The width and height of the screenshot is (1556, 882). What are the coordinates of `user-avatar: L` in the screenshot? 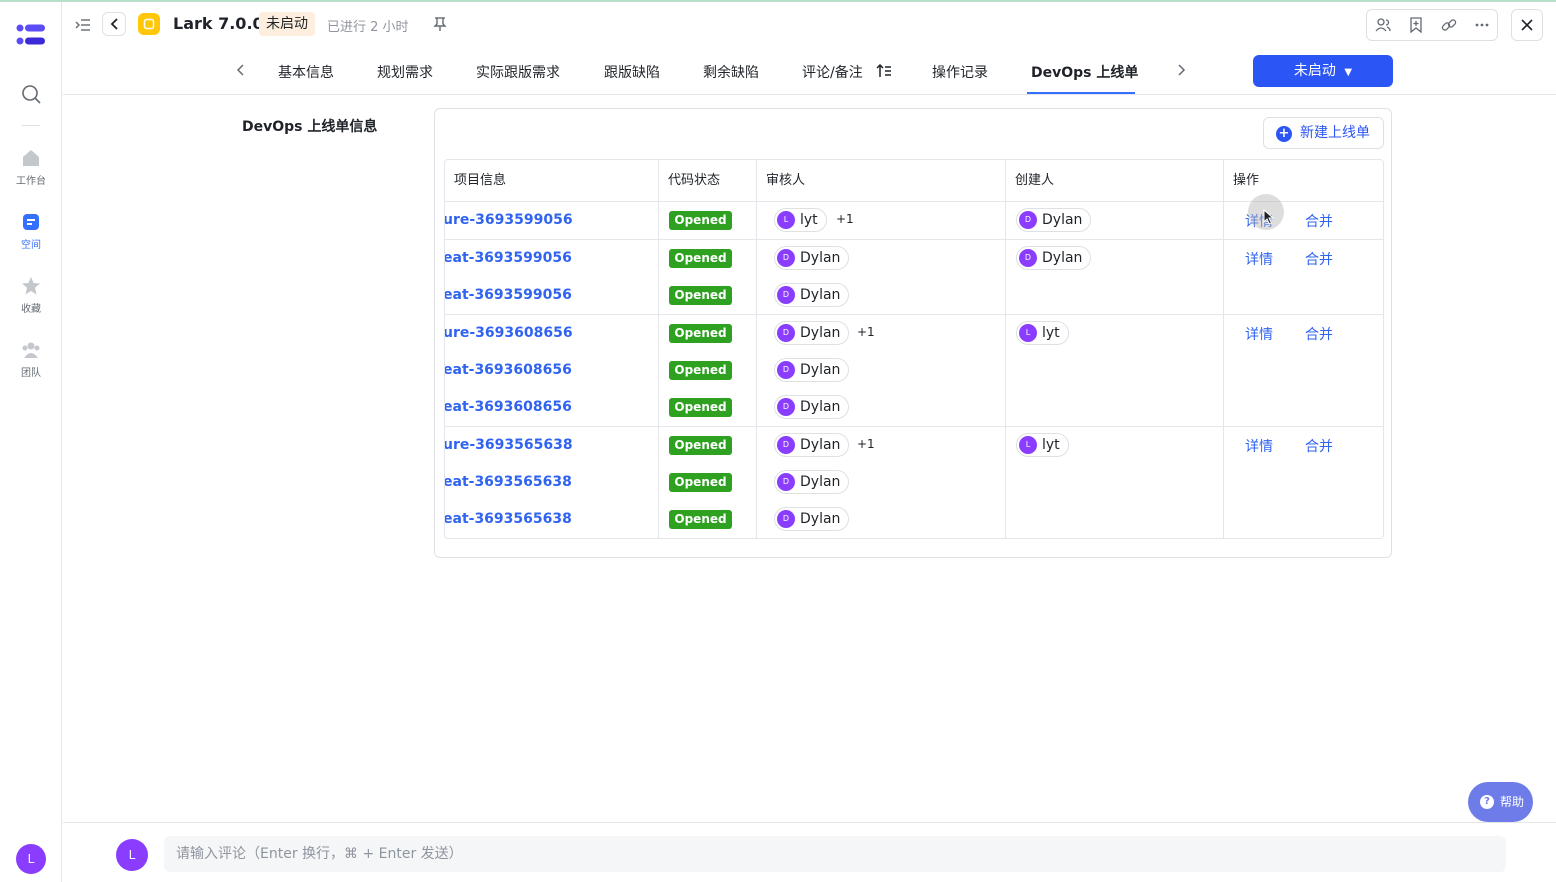 It's located at (31, 859).